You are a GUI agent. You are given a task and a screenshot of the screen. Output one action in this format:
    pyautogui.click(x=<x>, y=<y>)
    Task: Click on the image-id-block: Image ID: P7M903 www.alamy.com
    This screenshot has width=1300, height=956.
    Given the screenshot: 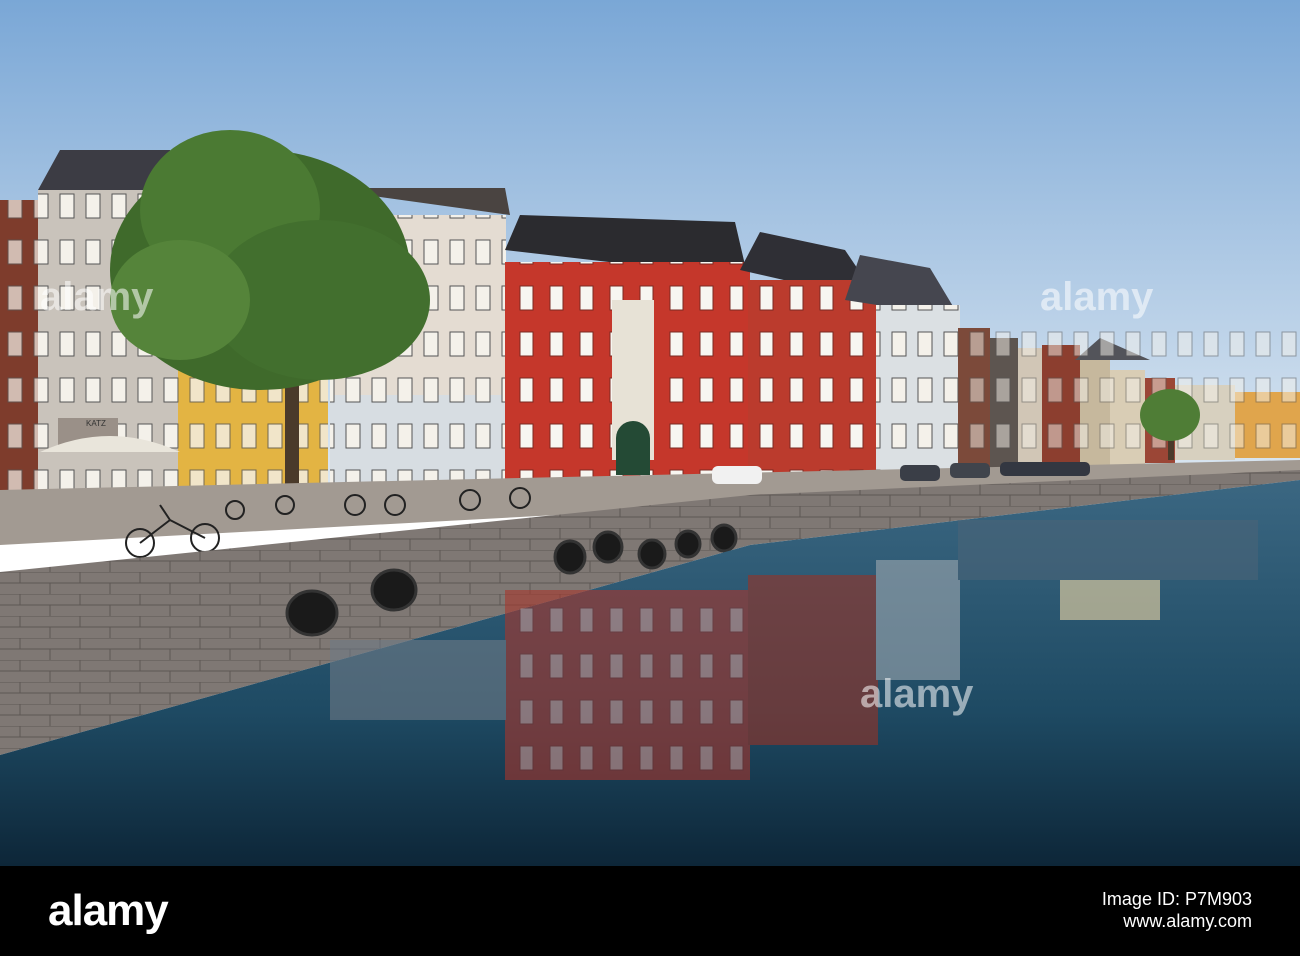 What is the action you would take?
    pyautogui.click(x=1177, y=910)
    